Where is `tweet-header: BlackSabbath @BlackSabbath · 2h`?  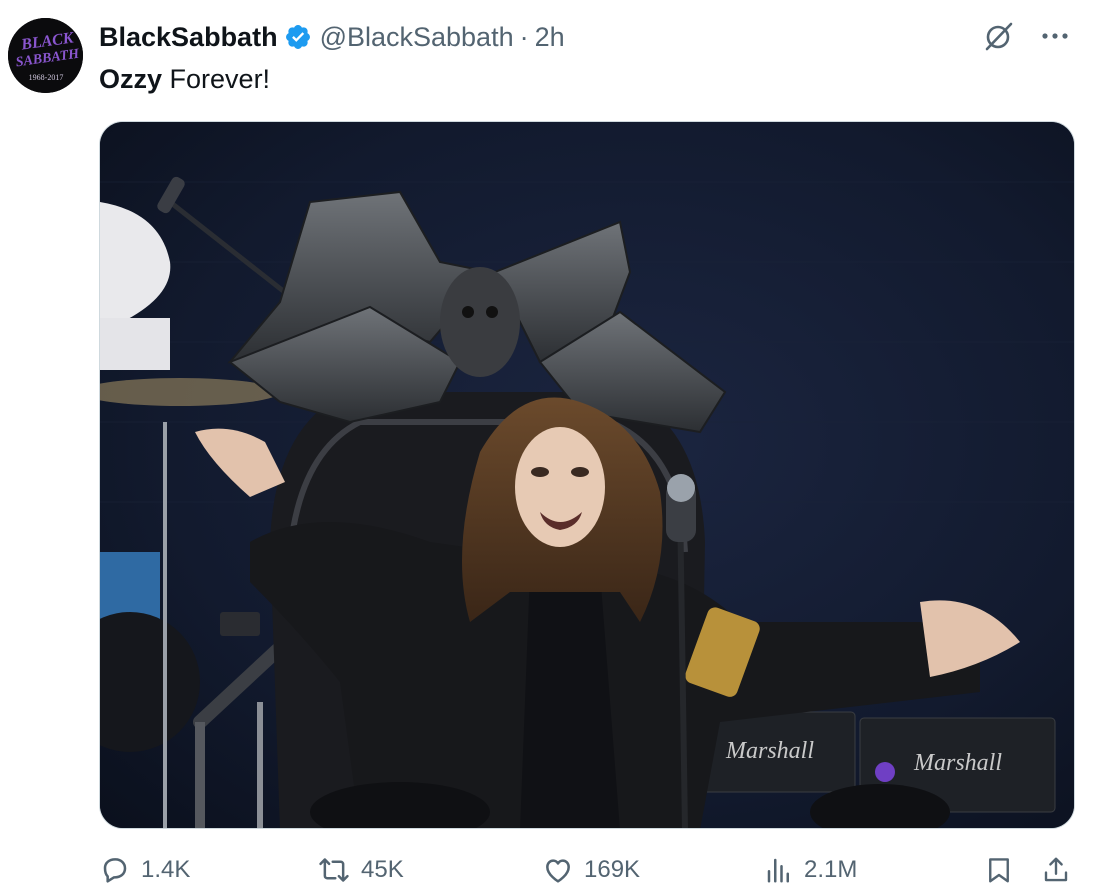
tweet-header: BlackSabbath @BlackSabbath · 2h is located at coordinates (332, 37).